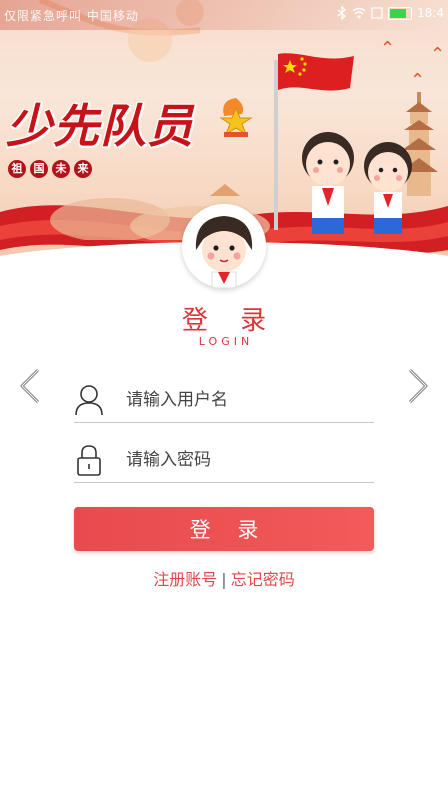  I want to click on auth-links: 注册账号 | 忘记密码, so click(224, 578).